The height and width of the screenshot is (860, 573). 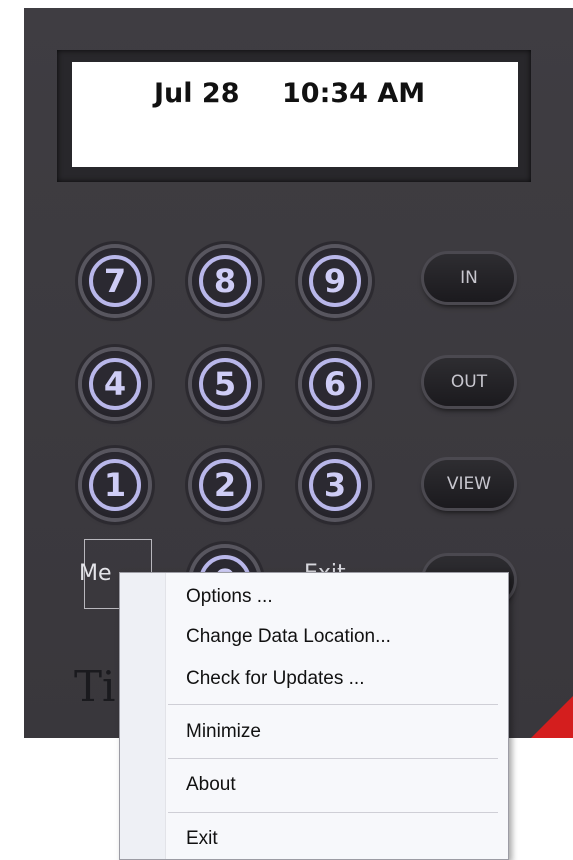 What do you see at coordinates (95, 573) in the screenshot?
I see `menu-button-label: Me` at bounding box center [95, 573].